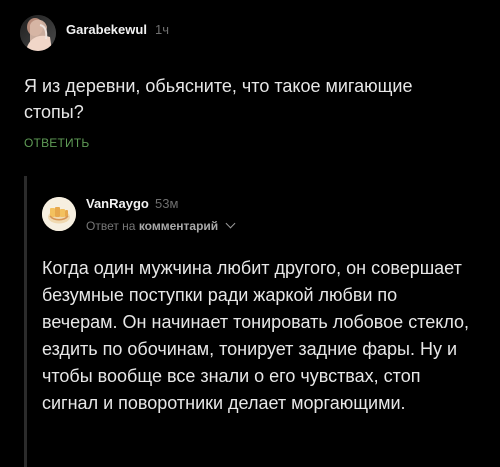 This screenshot has width=500, height=467. I want to click on reply-target-link: комментарий, so click(178, 226).